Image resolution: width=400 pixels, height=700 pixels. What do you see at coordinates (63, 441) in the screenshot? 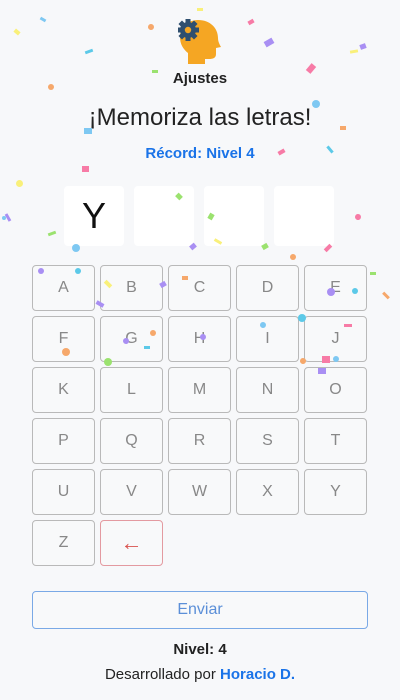
I see `key-p: P` at bounding box center [63, 441].